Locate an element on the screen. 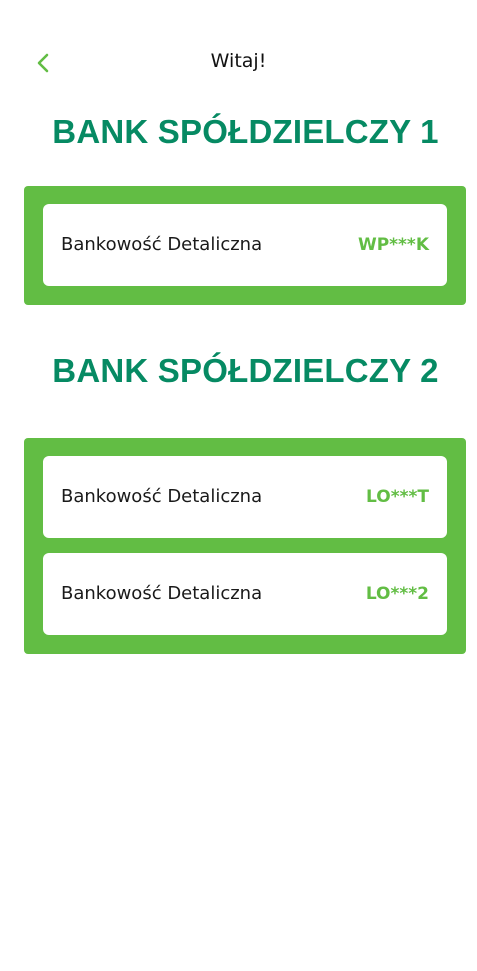 The height and width of the screenshot is (971, 477). header: Witaj! is located at coordinates (238, 63).